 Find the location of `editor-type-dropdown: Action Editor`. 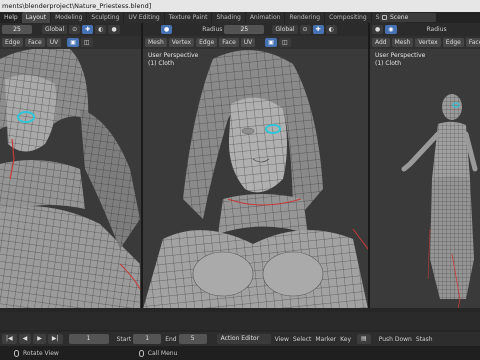

editor-type-dropdown: Action Editor is located at coordinates (243, 339).